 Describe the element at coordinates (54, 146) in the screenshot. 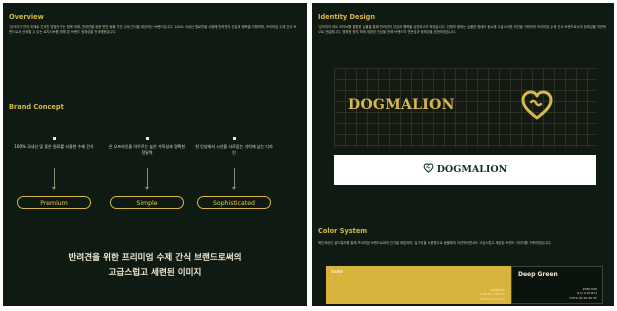

I see `concept-description: 100% 국내산 및 좋은 원료를 사용한 수제 간식` at that location.